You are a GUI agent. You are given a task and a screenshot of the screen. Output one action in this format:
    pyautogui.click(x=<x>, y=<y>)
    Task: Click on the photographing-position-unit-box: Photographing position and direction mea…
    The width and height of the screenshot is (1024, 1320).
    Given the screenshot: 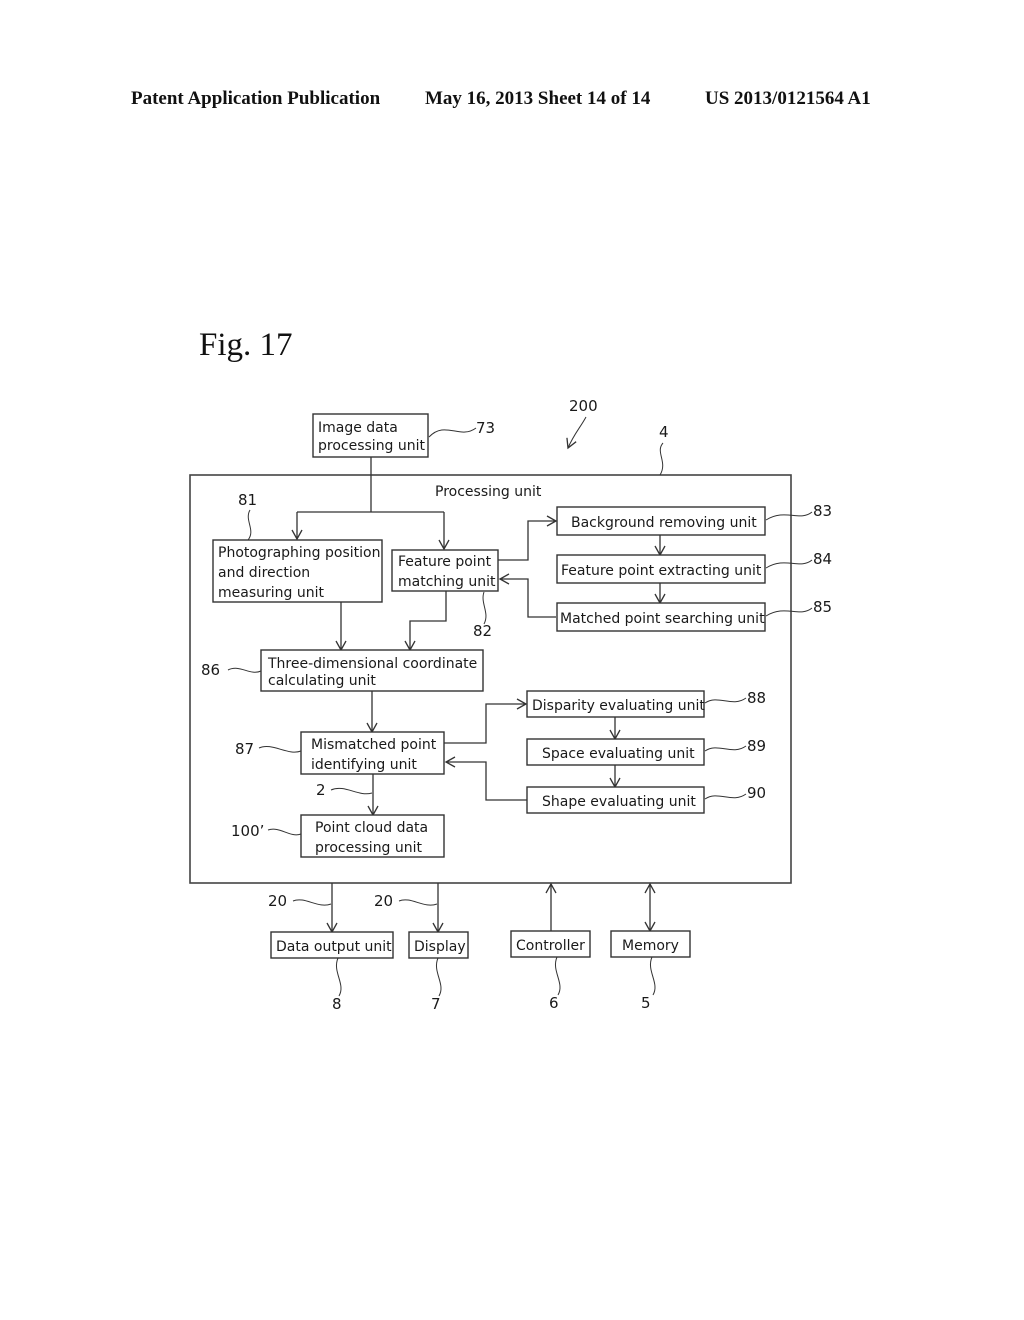 What is the action you would take?
    pyautogui.click(x=297, y=571)
    